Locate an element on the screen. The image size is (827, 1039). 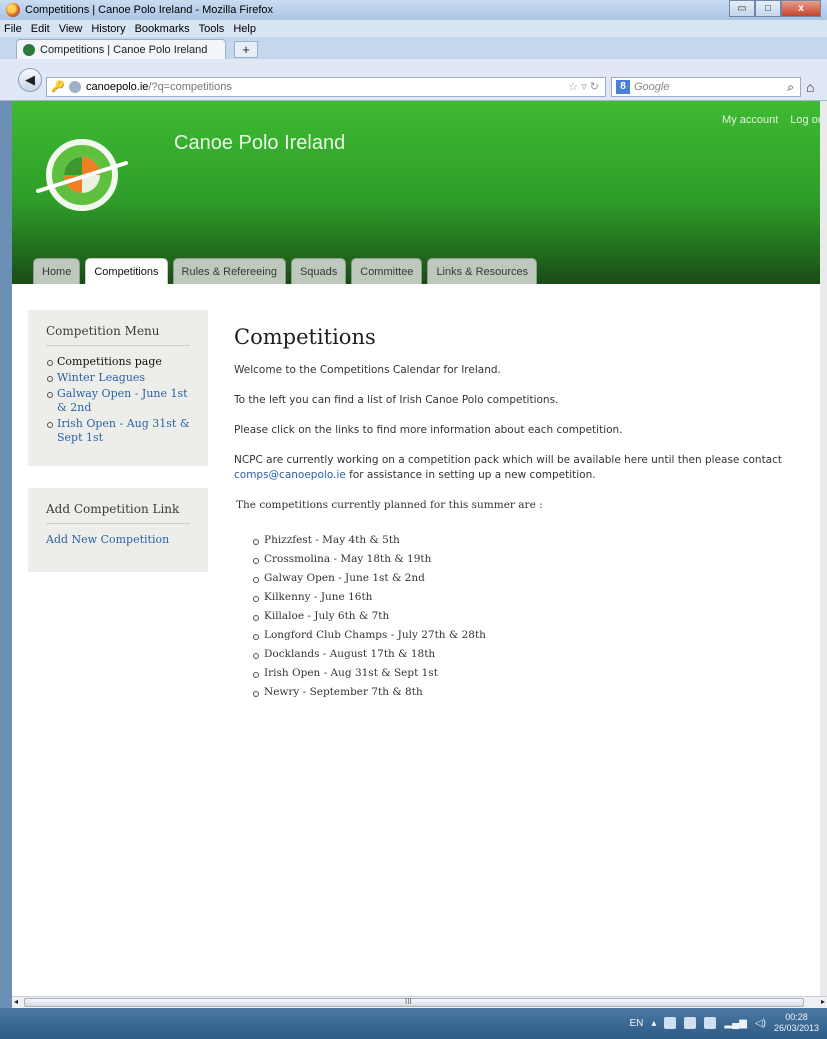
tab-rules-refereeing: Rules & Refereeing is located at coordinates (229, 271).